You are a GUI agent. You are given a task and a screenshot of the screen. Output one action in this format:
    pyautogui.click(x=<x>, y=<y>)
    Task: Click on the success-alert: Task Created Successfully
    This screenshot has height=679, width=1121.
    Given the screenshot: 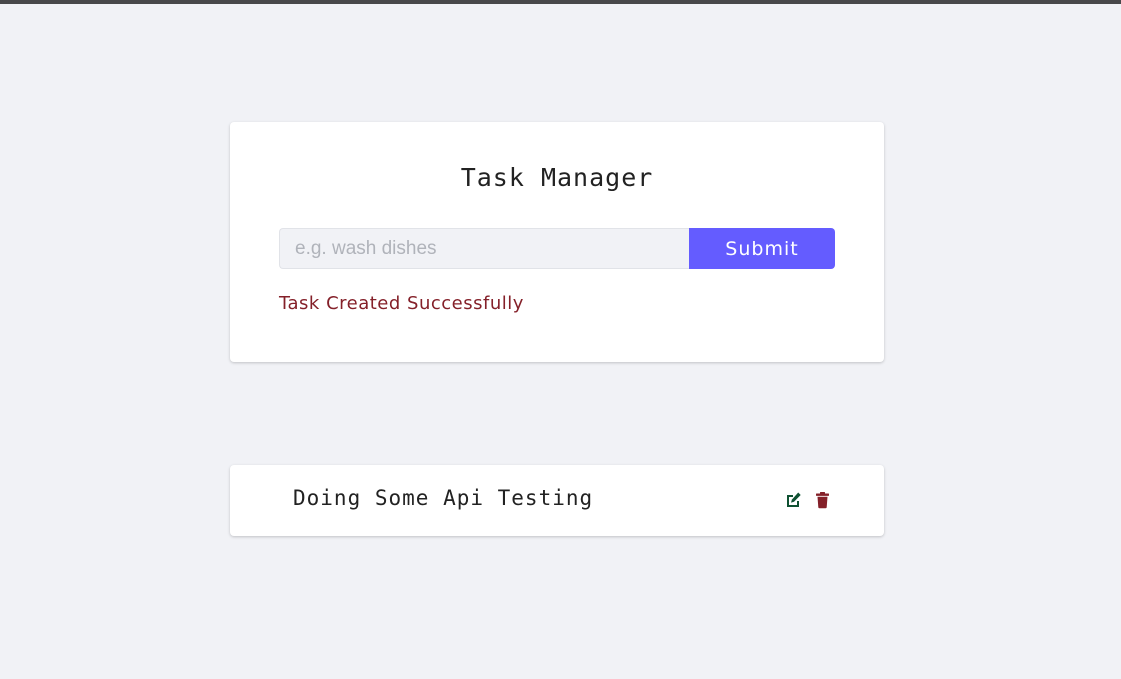 What is the action you would take?
    pyautogui.click(x=401, y=303)
    